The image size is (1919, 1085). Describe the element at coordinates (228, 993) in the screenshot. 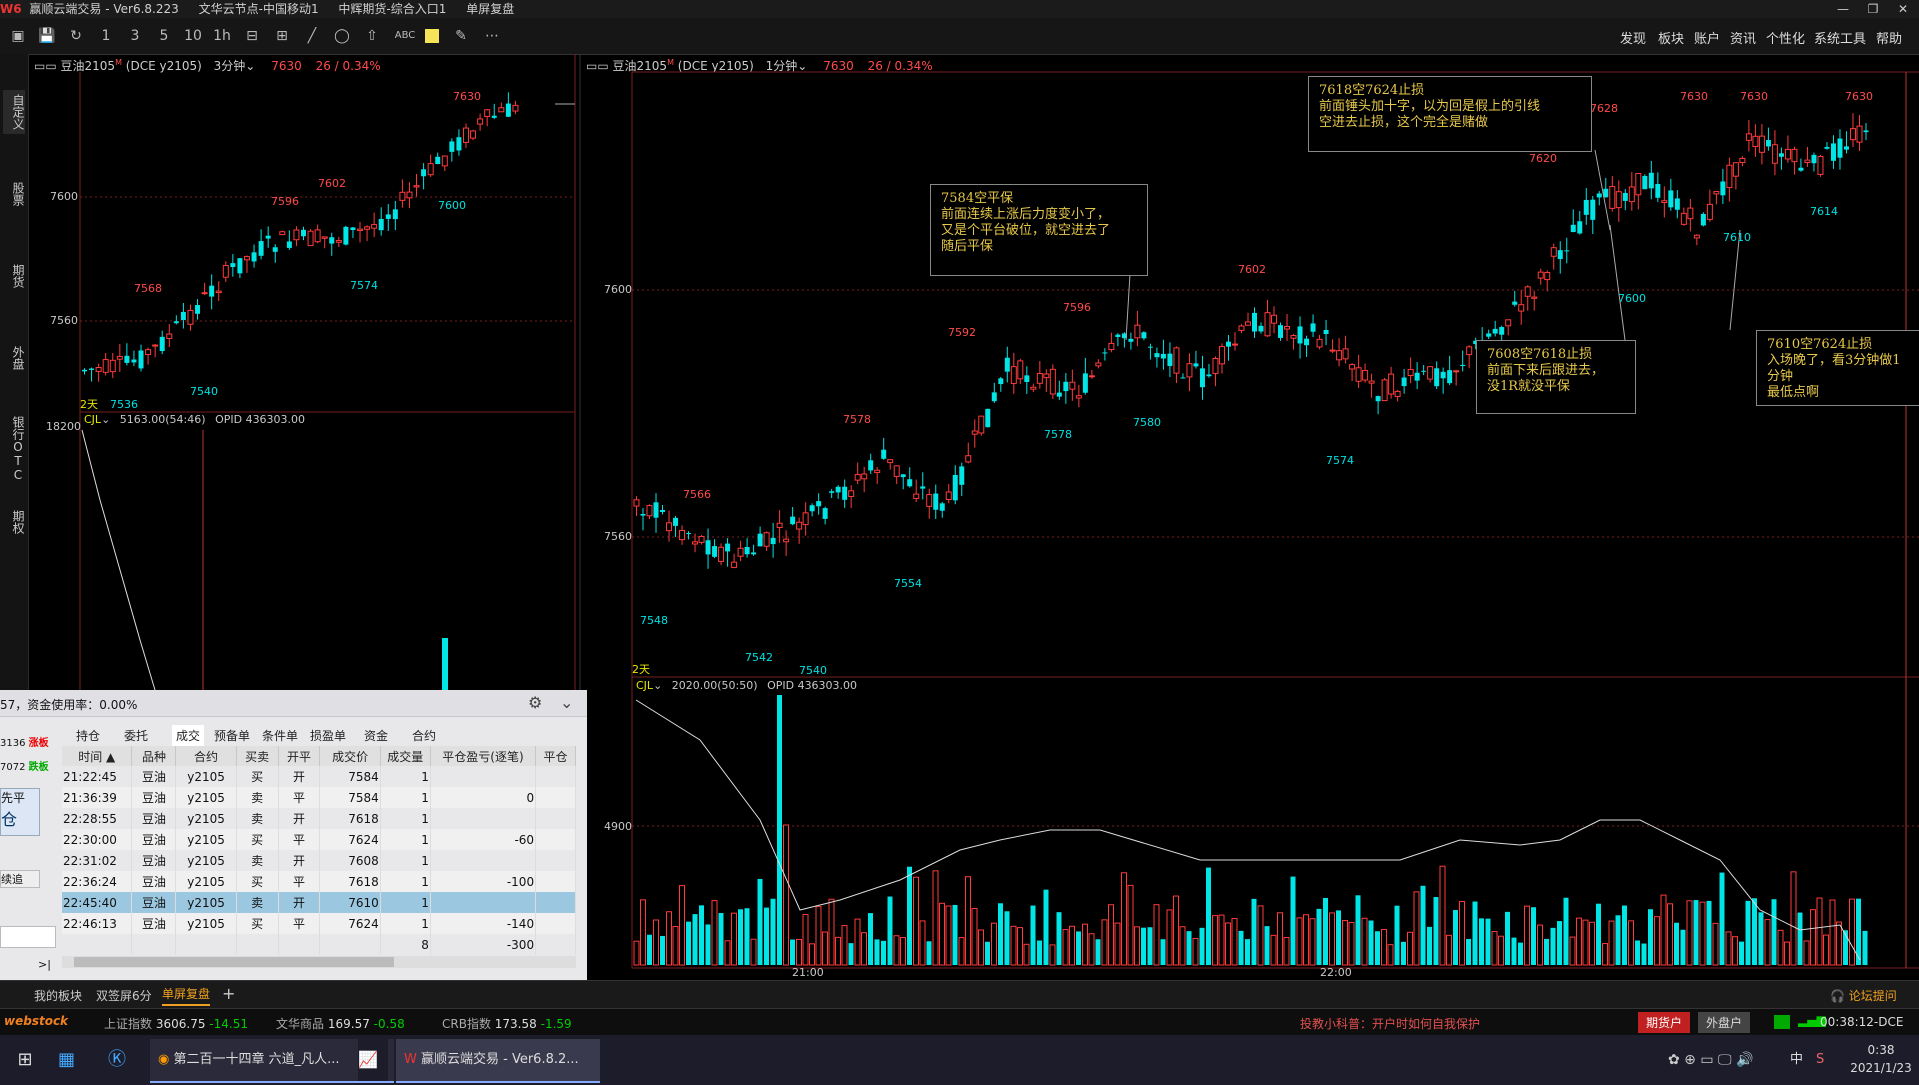

I see `add-tab-button: +` at that location.